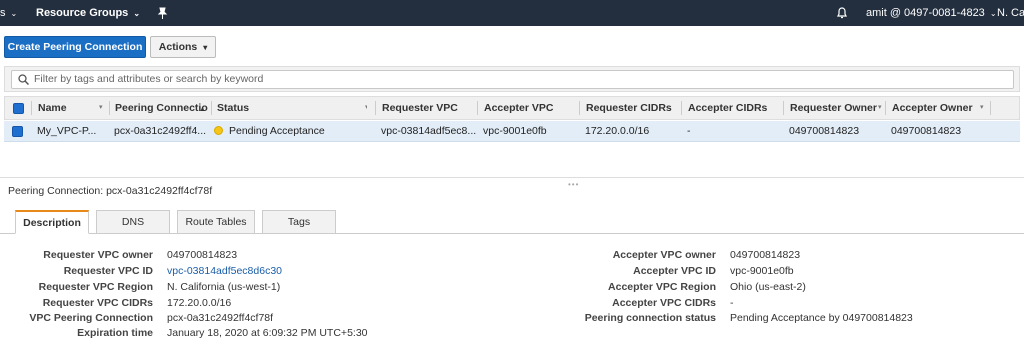 Image resolution: width=1024 pixels, height=354 pixels. What do you see at coordinates (765, 255) in the screenshot?
I see `accepter-vpc-owner-value: 049700814823` at bounding box center [765, 255].